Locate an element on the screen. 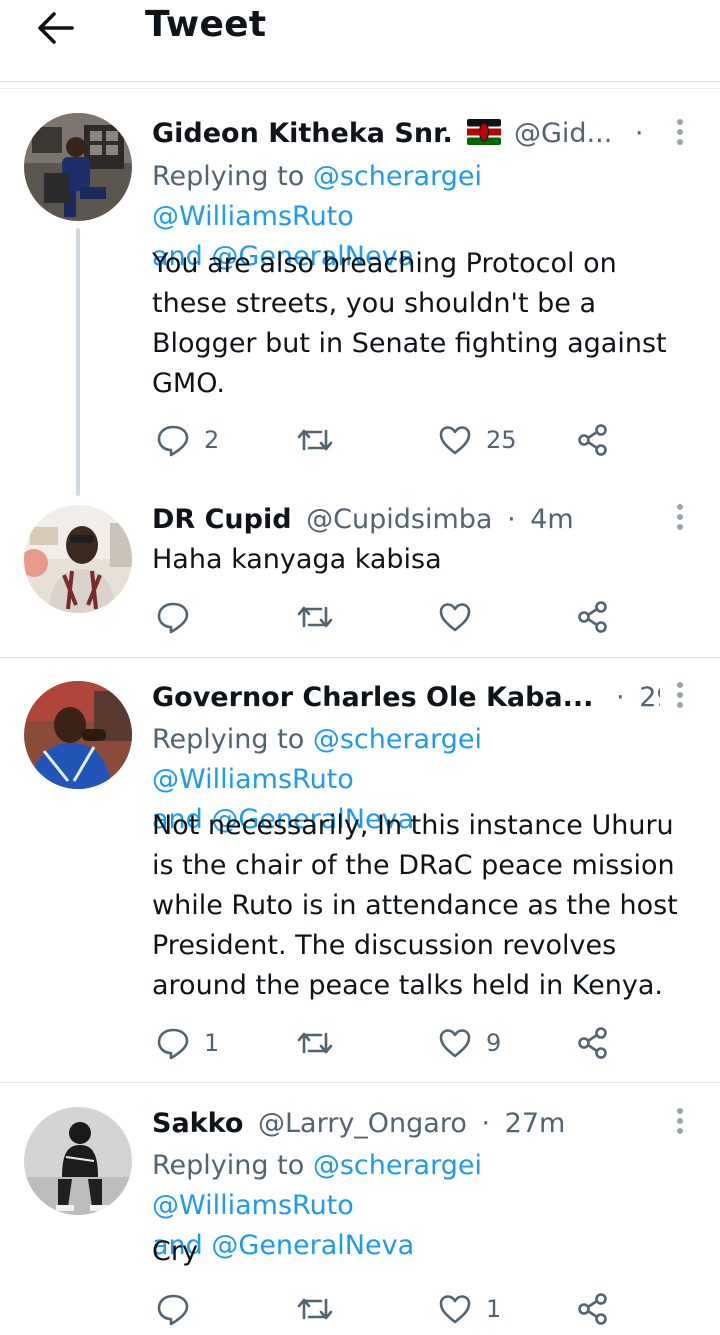  avatar-photo-governor is located at coordinates (78, 735).